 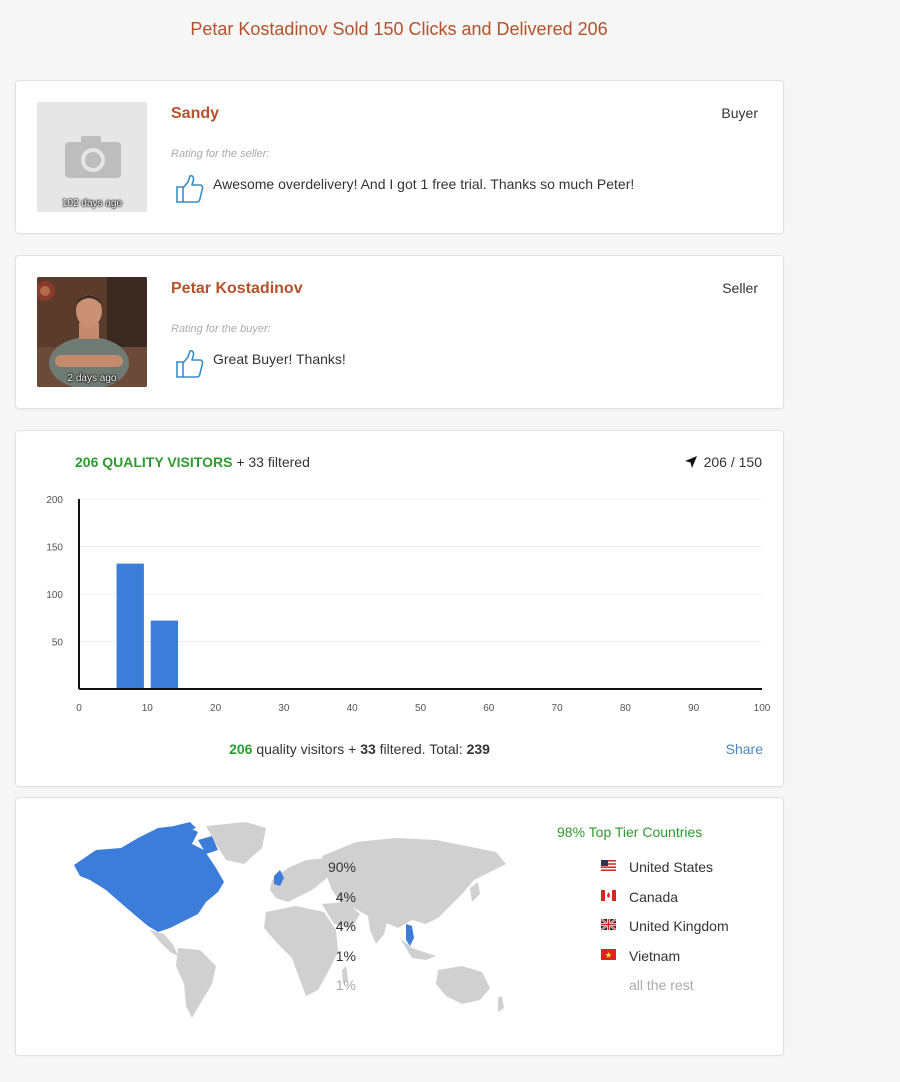 I want to click on x-tick-label: 20, so click(x=216, y=708).